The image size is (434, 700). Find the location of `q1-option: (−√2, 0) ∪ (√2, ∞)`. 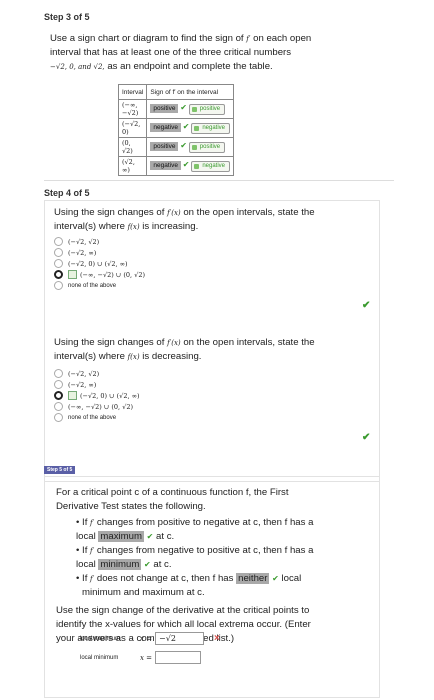

q1-option: (−√2, 0) ∪ (√2, ∞) is located at coordinates (99, 263).